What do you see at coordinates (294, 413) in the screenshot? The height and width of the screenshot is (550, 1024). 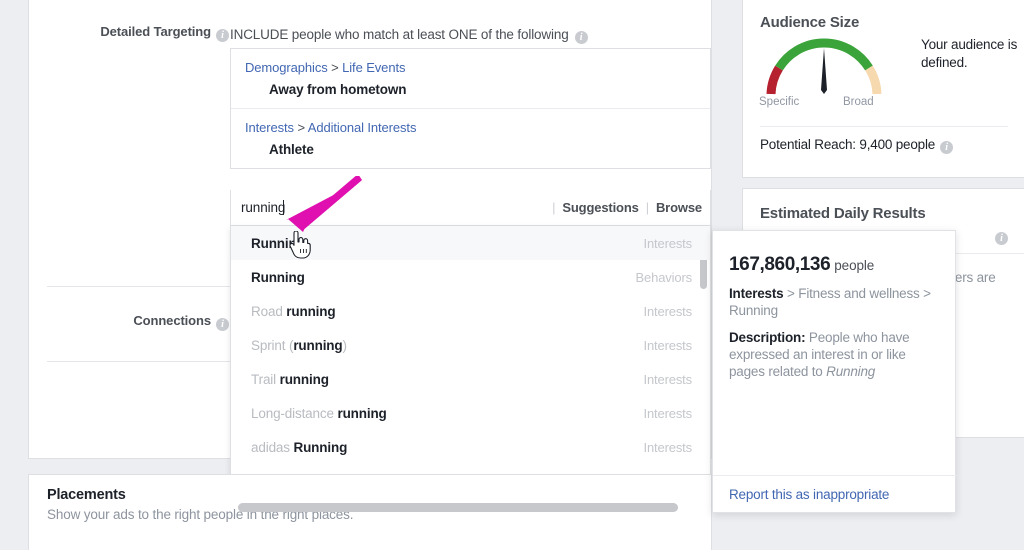 I see `suggestion-prefix: Long-distance` at bounding box center [294, 413].